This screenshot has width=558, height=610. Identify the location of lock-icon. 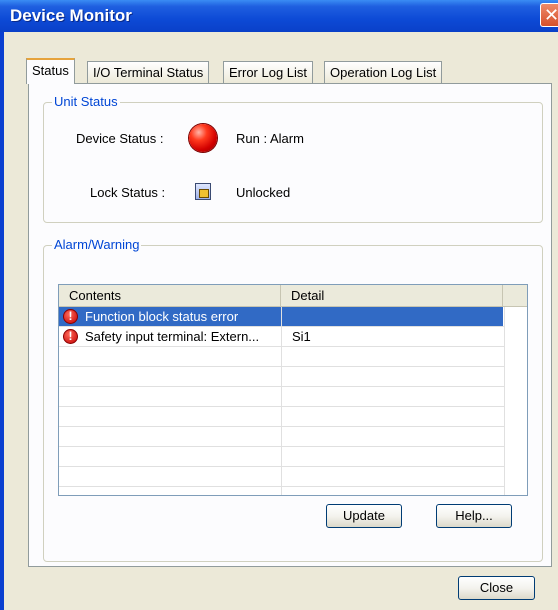
(203, 191).